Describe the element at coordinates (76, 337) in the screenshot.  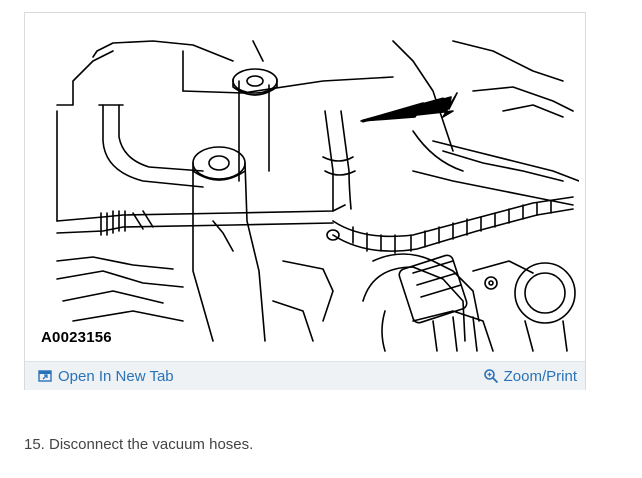
I see `figure-id-label: A0023156` at that location.